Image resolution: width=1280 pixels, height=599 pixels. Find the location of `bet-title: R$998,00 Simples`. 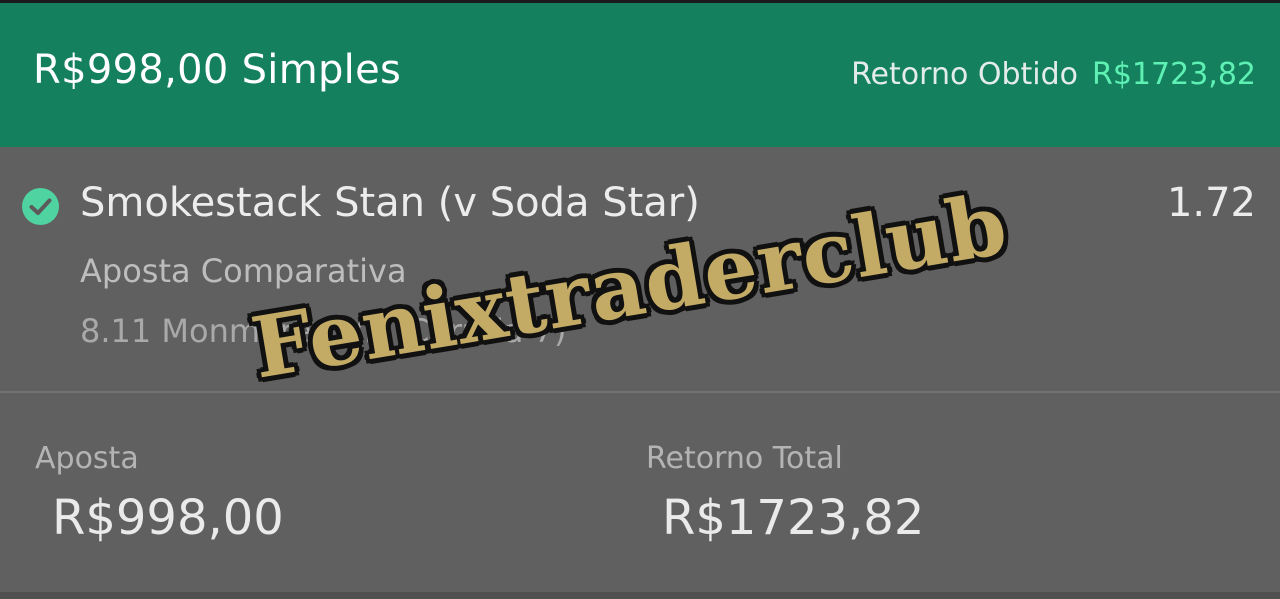

bet-title: R$998,00 Simples is located at coordinates (217, 70).